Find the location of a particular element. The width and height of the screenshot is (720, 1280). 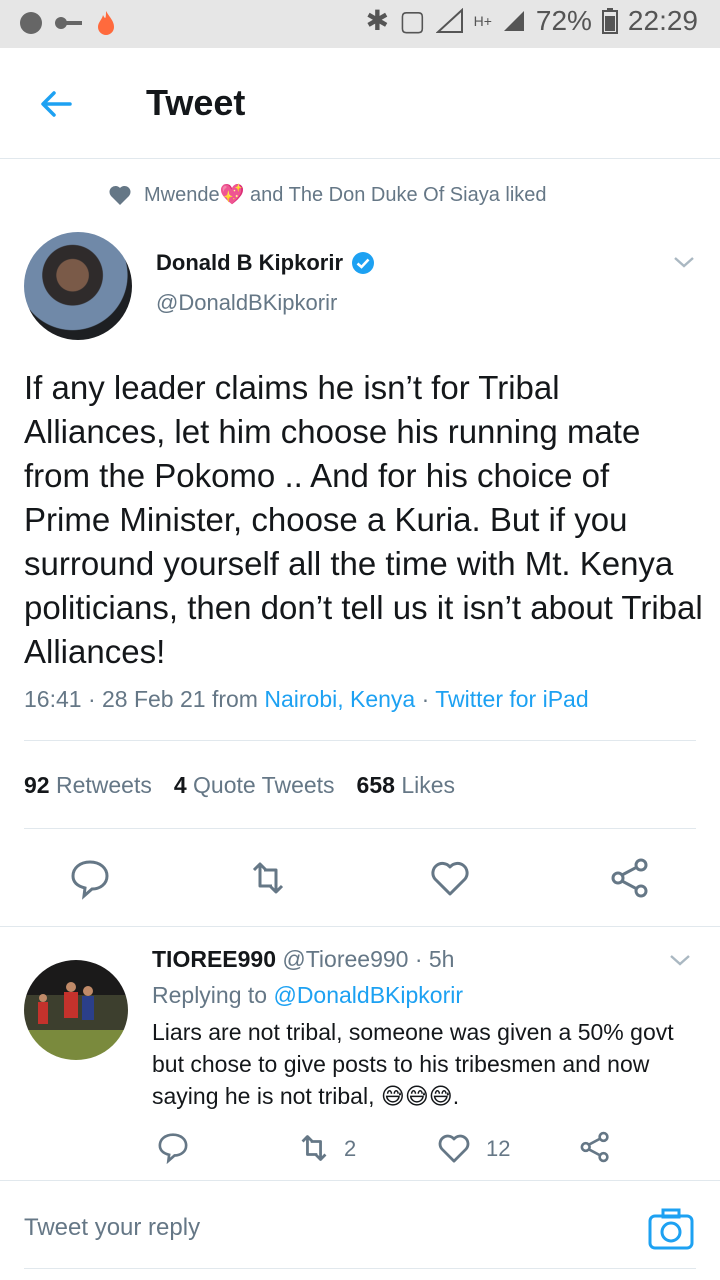

app-icon is located at coordinates (31, 23).